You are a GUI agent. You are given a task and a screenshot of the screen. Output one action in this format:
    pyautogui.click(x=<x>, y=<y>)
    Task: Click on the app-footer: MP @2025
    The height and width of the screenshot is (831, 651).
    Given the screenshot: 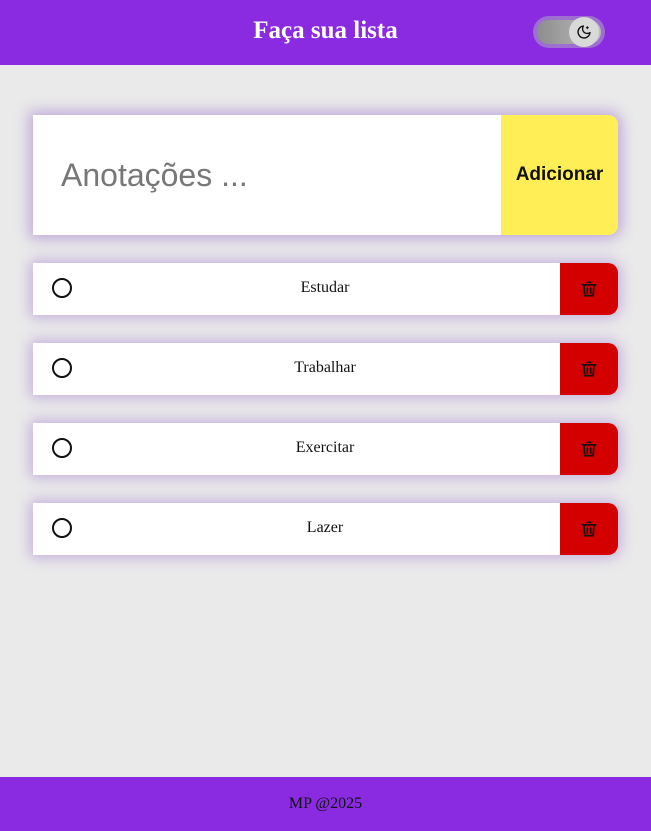 What is the action you would take?
    pyautogui.click(x=325, y=804)
    